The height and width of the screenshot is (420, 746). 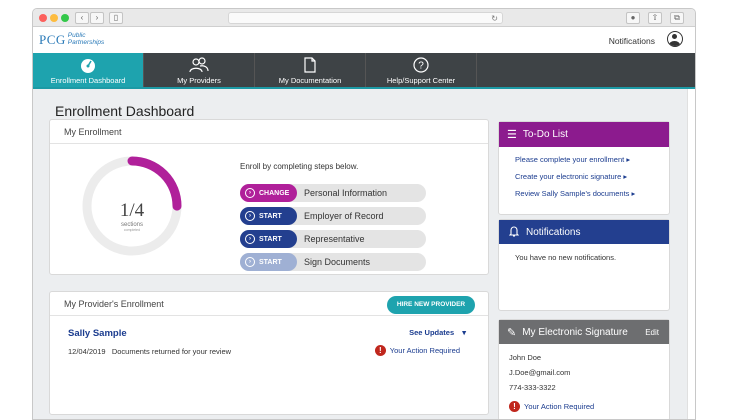 I want to click on logo-text: Public Partnerships, so click(x=86, y=39).